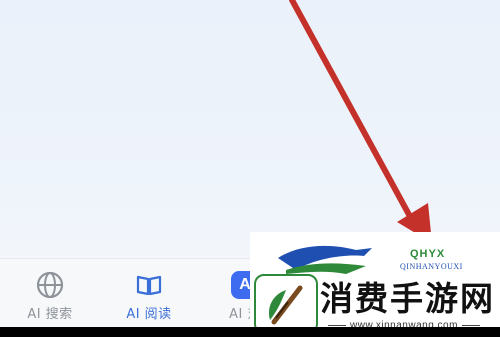 This screenshot has height=337, width=500. I want to click on dragon-logo-icon, so click(325, 259).